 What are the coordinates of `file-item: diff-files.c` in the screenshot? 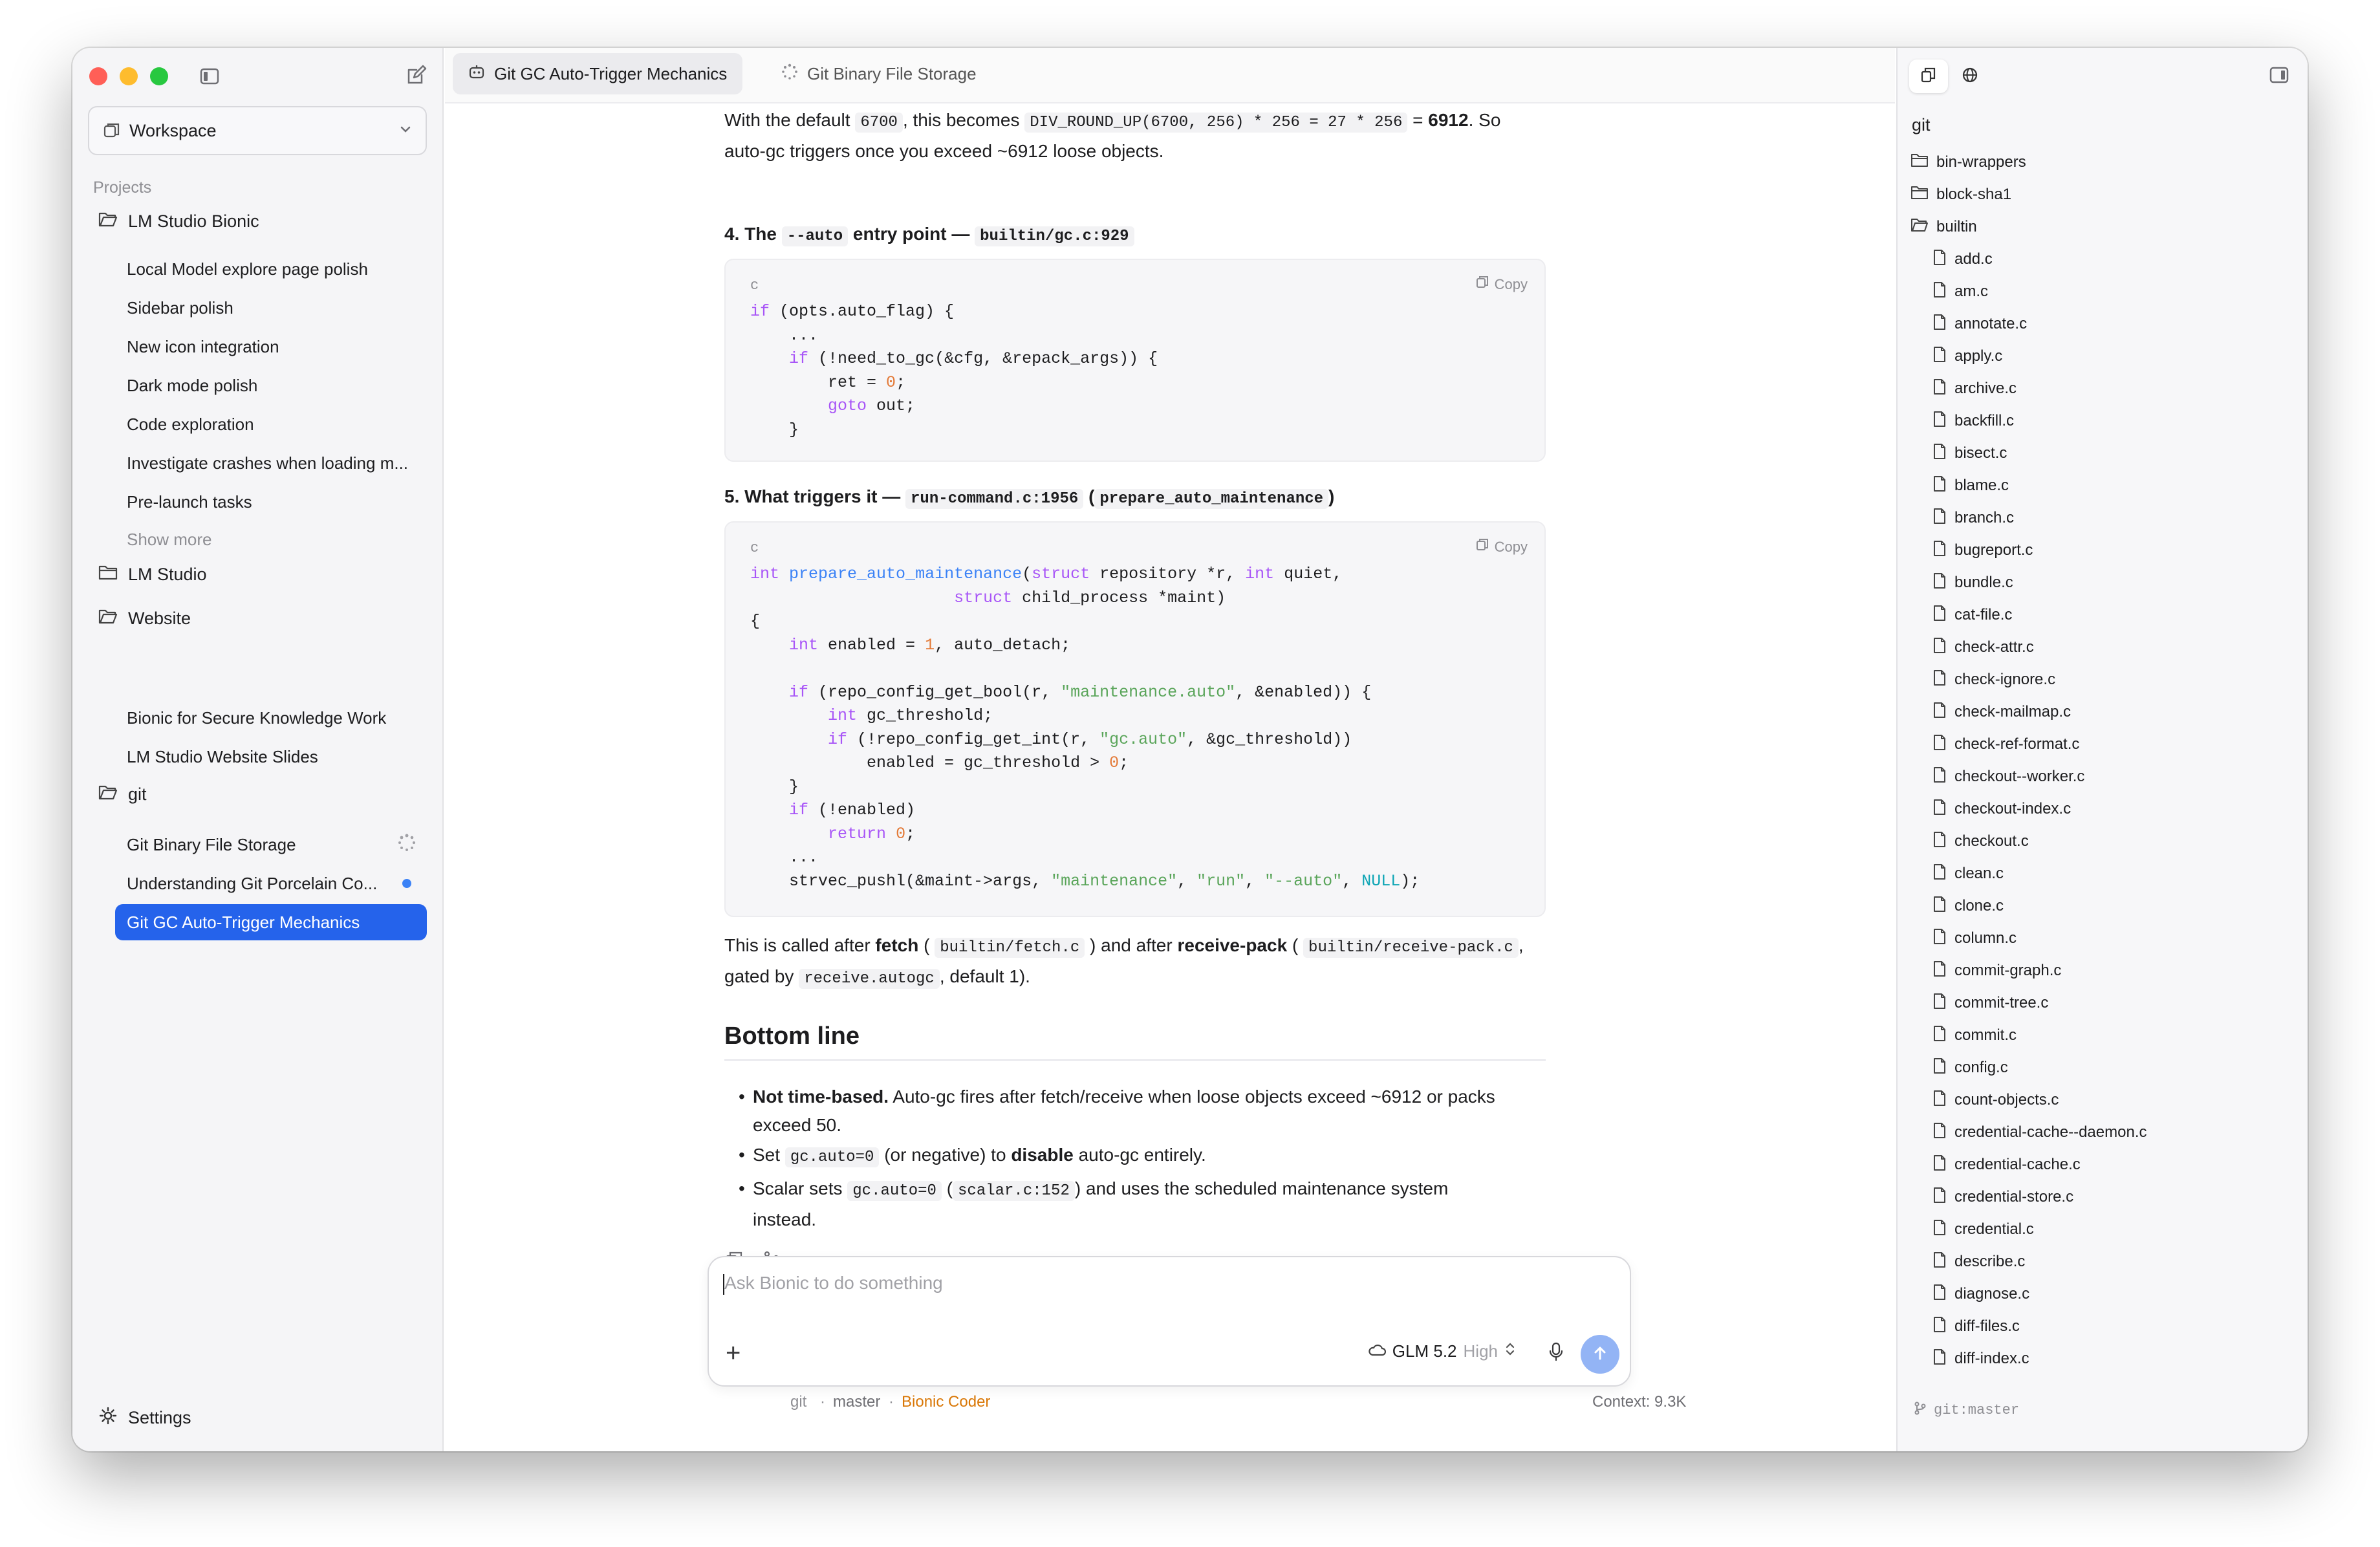 It's located at (2028, 1326).